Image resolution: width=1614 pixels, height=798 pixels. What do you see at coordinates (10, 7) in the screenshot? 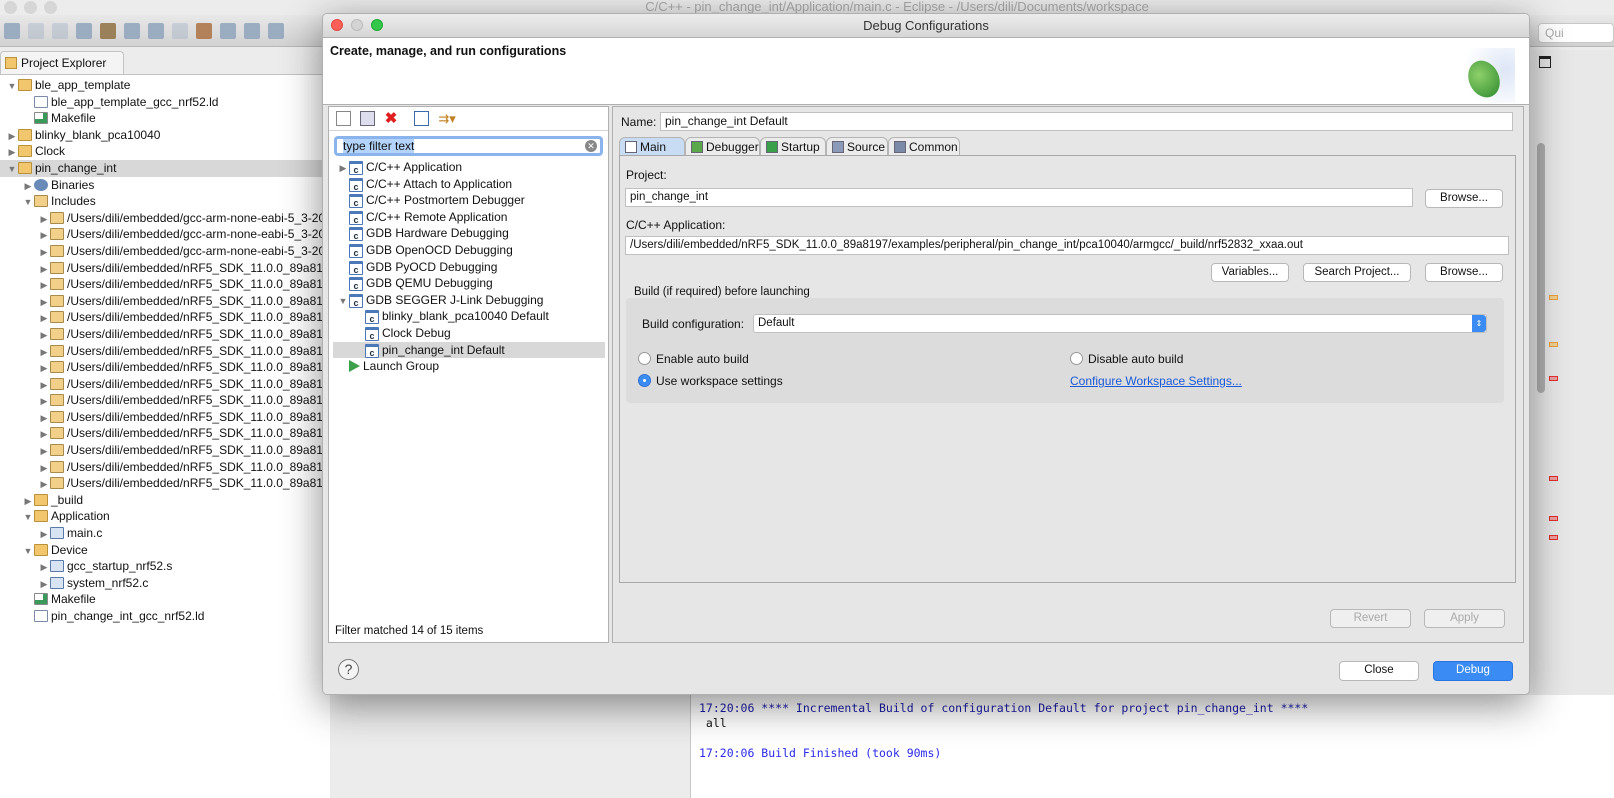
I see `window-close-button` at bounding box center [10, 7].